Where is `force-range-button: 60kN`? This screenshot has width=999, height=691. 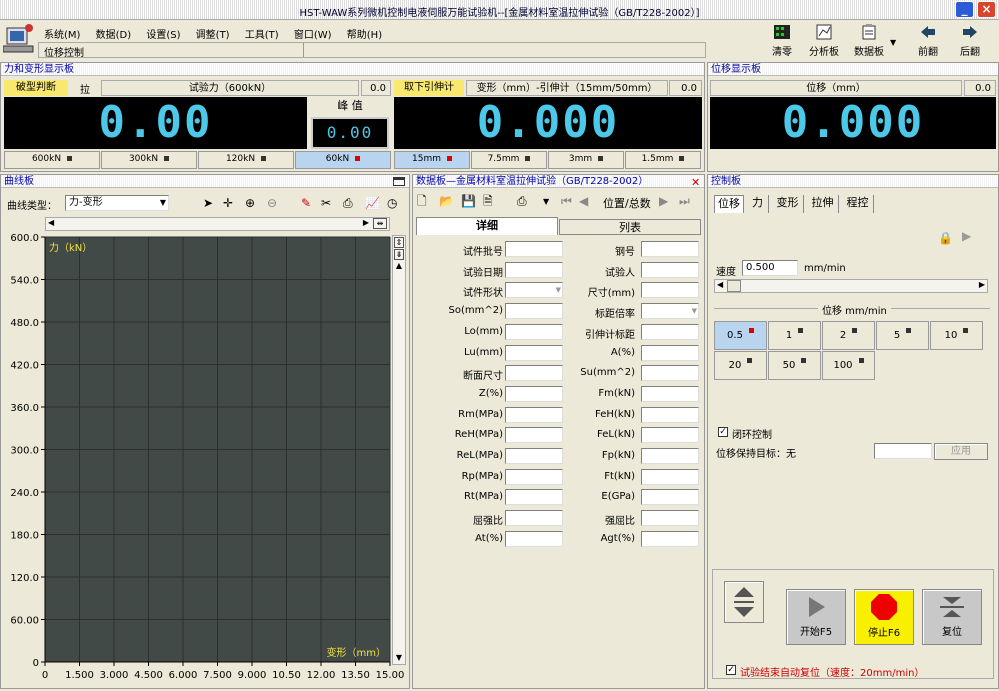 force-range-button: 60kN is located at coordinates (343, 160).